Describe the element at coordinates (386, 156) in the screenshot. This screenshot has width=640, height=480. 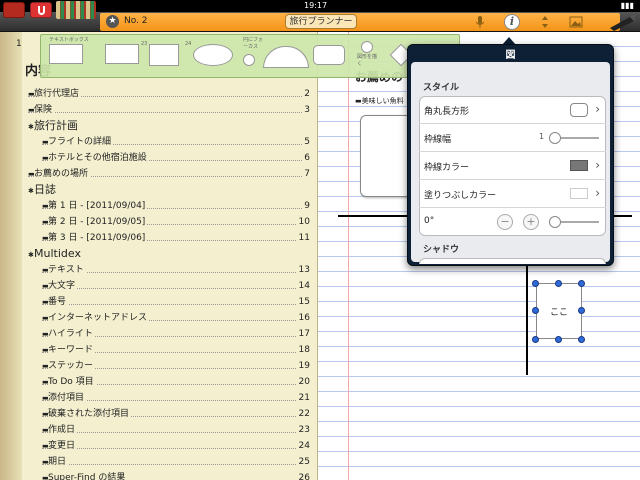
I see `rounded-rect-shape` at that location.